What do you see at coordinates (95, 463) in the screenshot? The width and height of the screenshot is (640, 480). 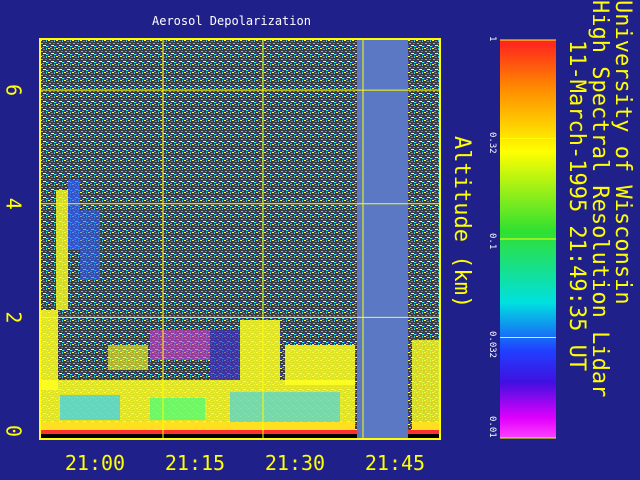 I see `x-tick-label: 21:00` at bounding box center [95, 463].